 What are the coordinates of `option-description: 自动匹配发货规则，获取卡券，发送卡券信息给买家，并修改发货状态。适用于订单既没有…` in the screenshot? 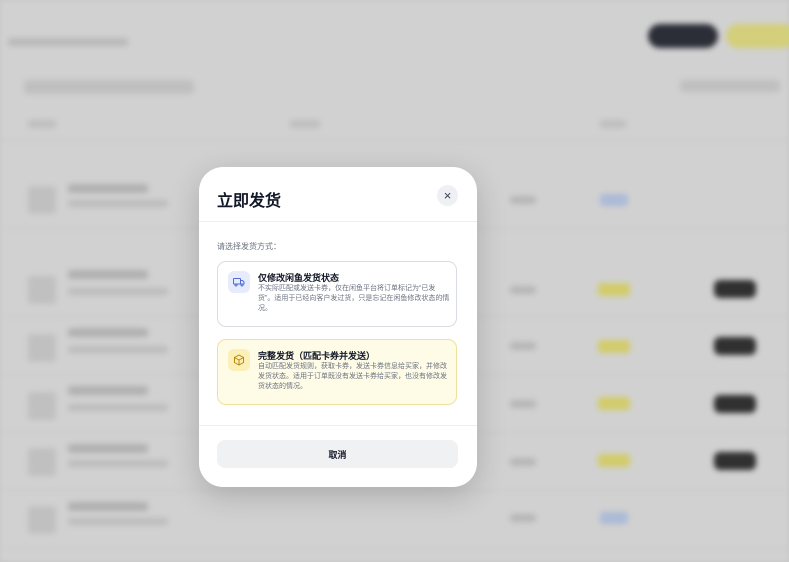 It's located at (352, 376).